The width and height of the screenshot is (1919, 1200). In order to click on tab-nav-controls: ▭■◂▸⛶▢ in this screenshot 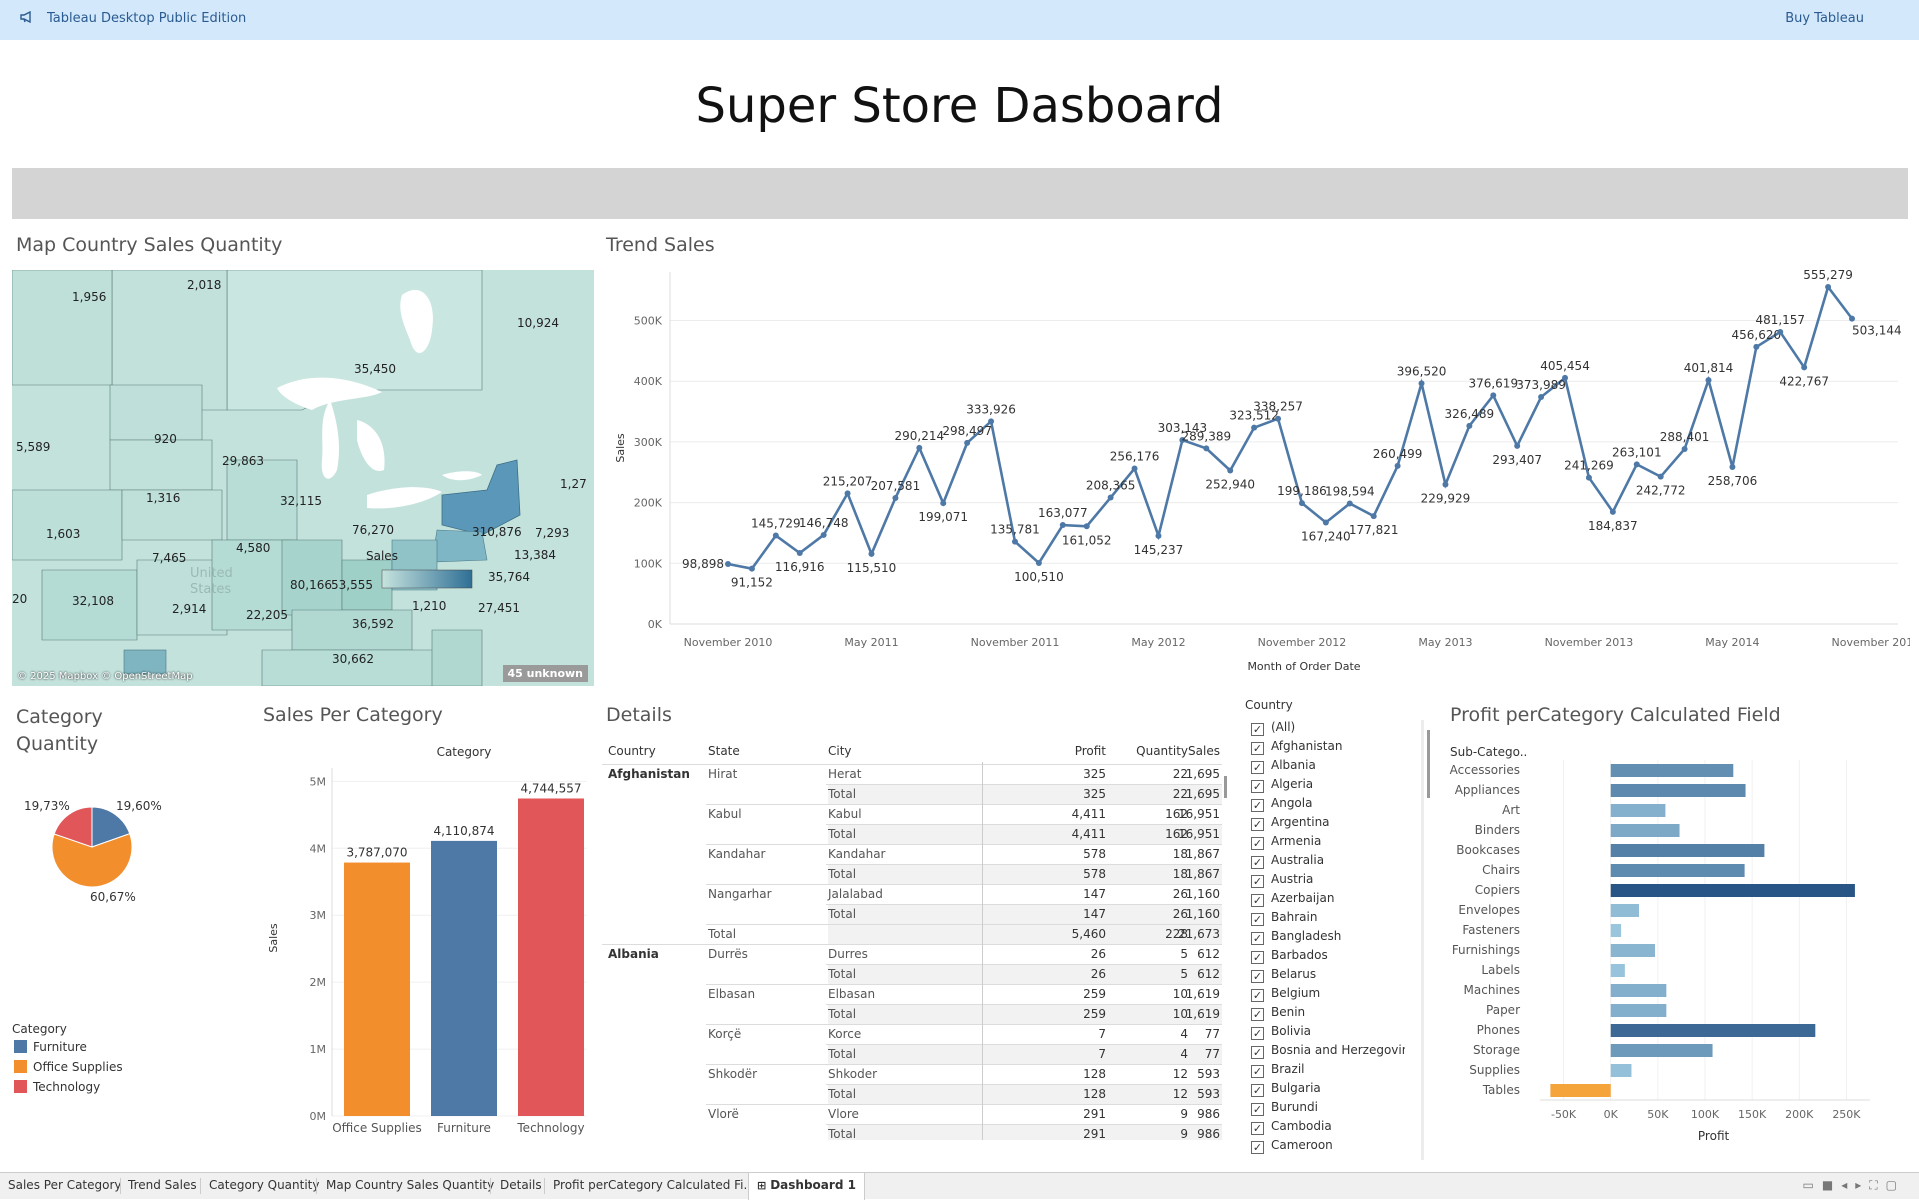, I will do `click(1854, 1185)`.